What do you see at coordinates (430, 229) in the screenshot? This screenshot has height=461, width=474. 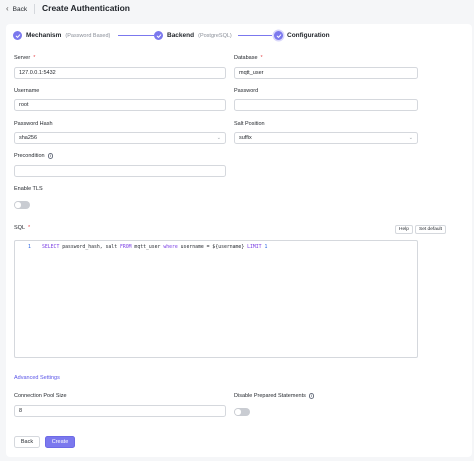 I see `set-default-button: Set default` at bounding box center [430, 229].